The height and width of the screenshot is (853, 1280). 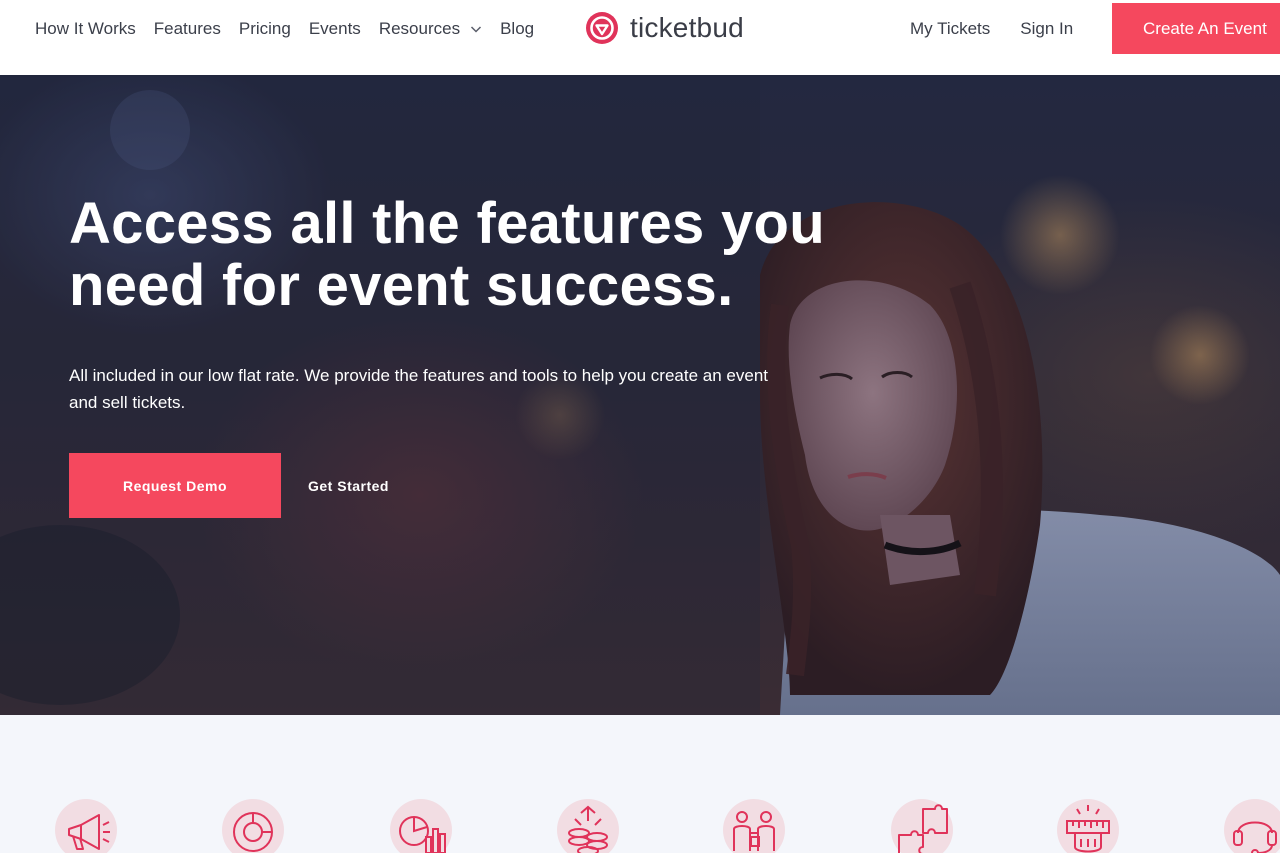 I want to click on logo: ticketbud, so click(x=664, y=28).